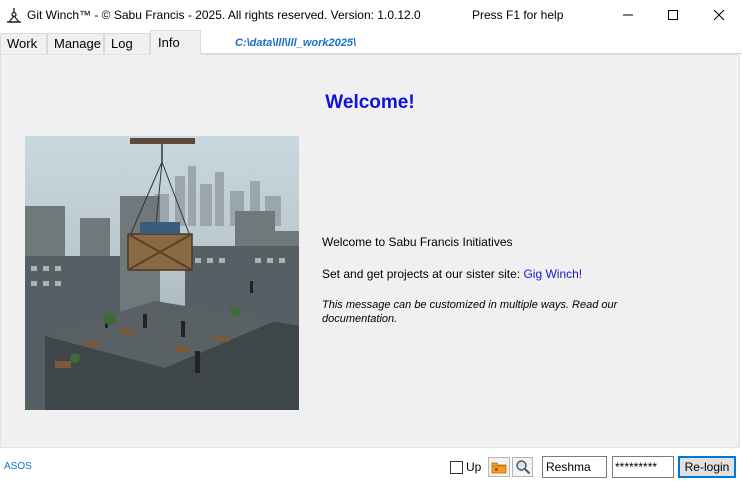 The width and height of the screenshot is (742, 485). What do you see at coordinates (127, 43) in the screenshot?
I see `tab-log: Log` at bounding box center [127, 43].